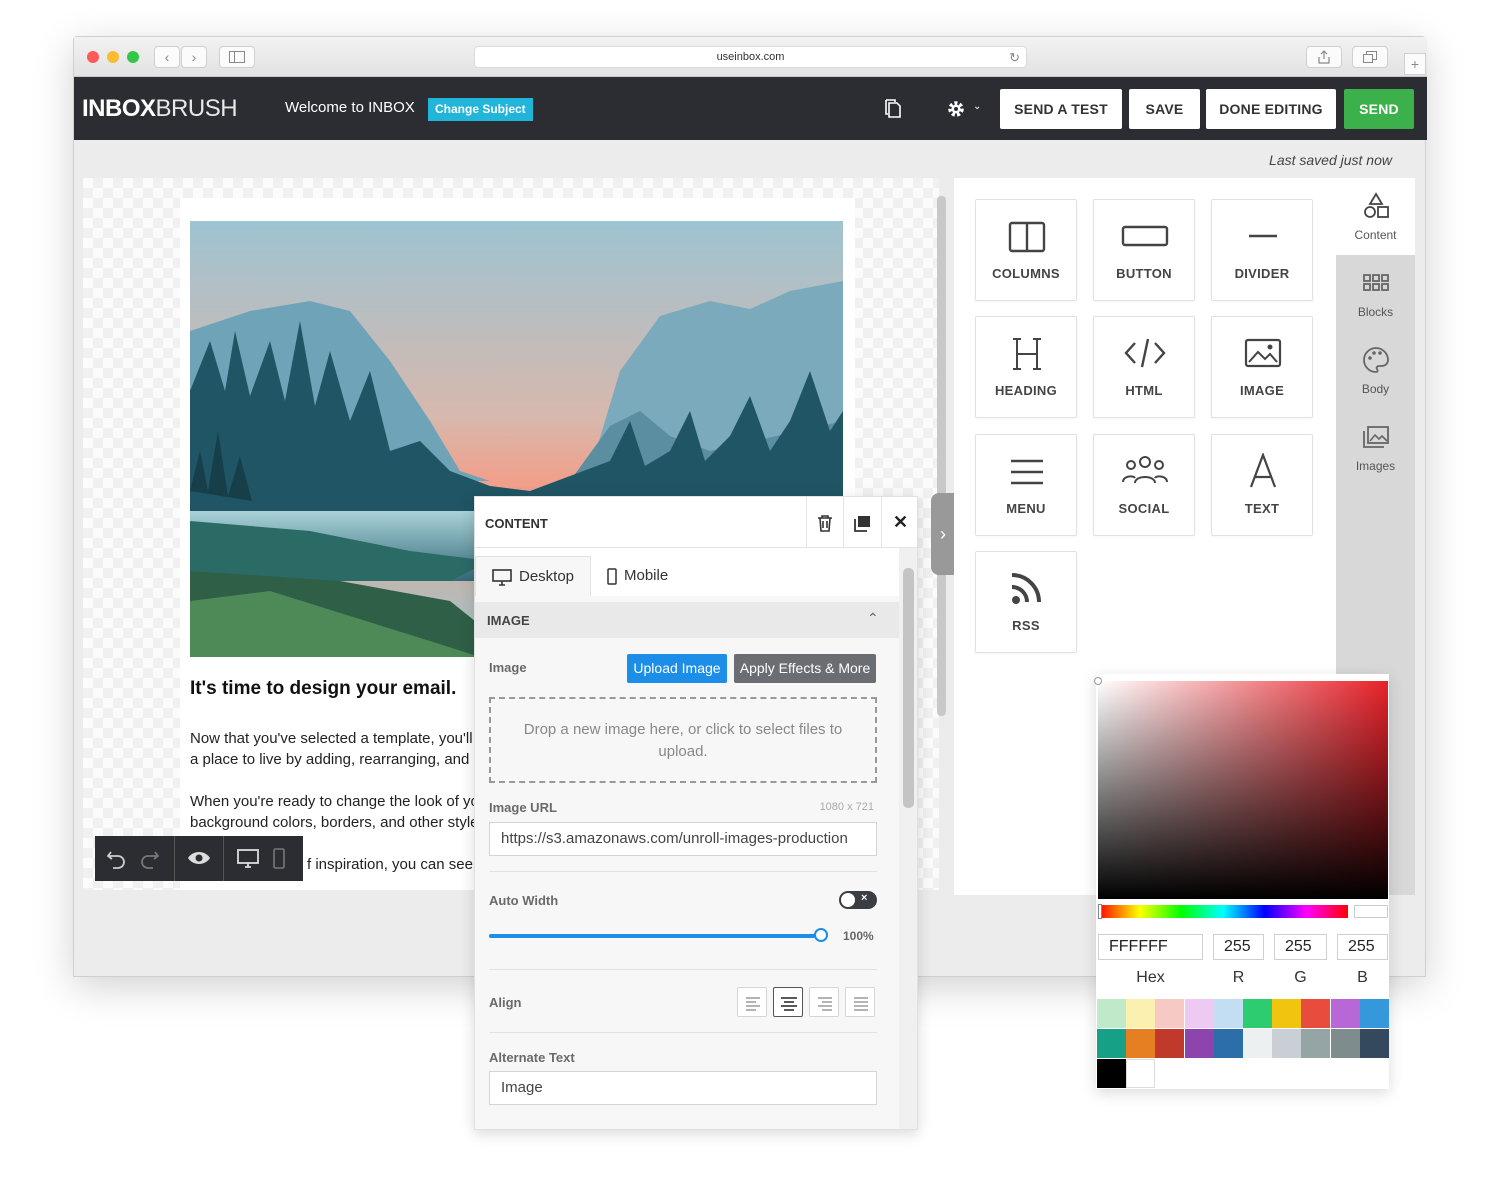 The width and height of the screenshot is (1500, 1177). Describe the element at coordinates (1098, 681) in the screenshot. I see `saturation-cursor` at that location.